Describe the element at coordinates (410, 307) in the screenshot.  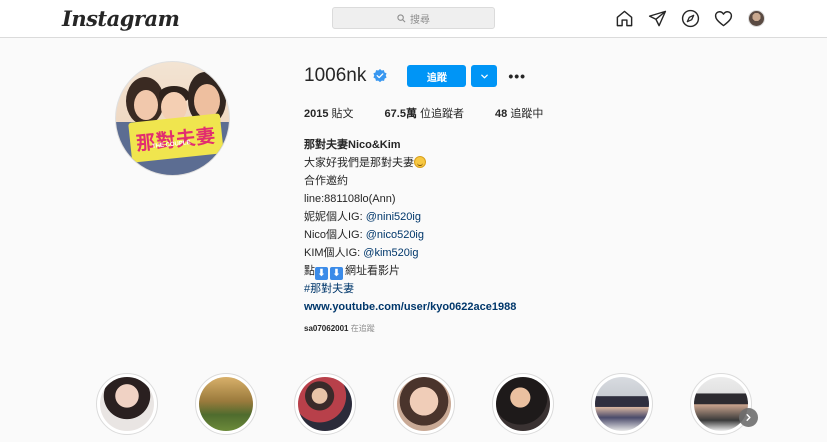
I see `website-link: www.youtube.com/user/kyo0622ace1988` at that location.